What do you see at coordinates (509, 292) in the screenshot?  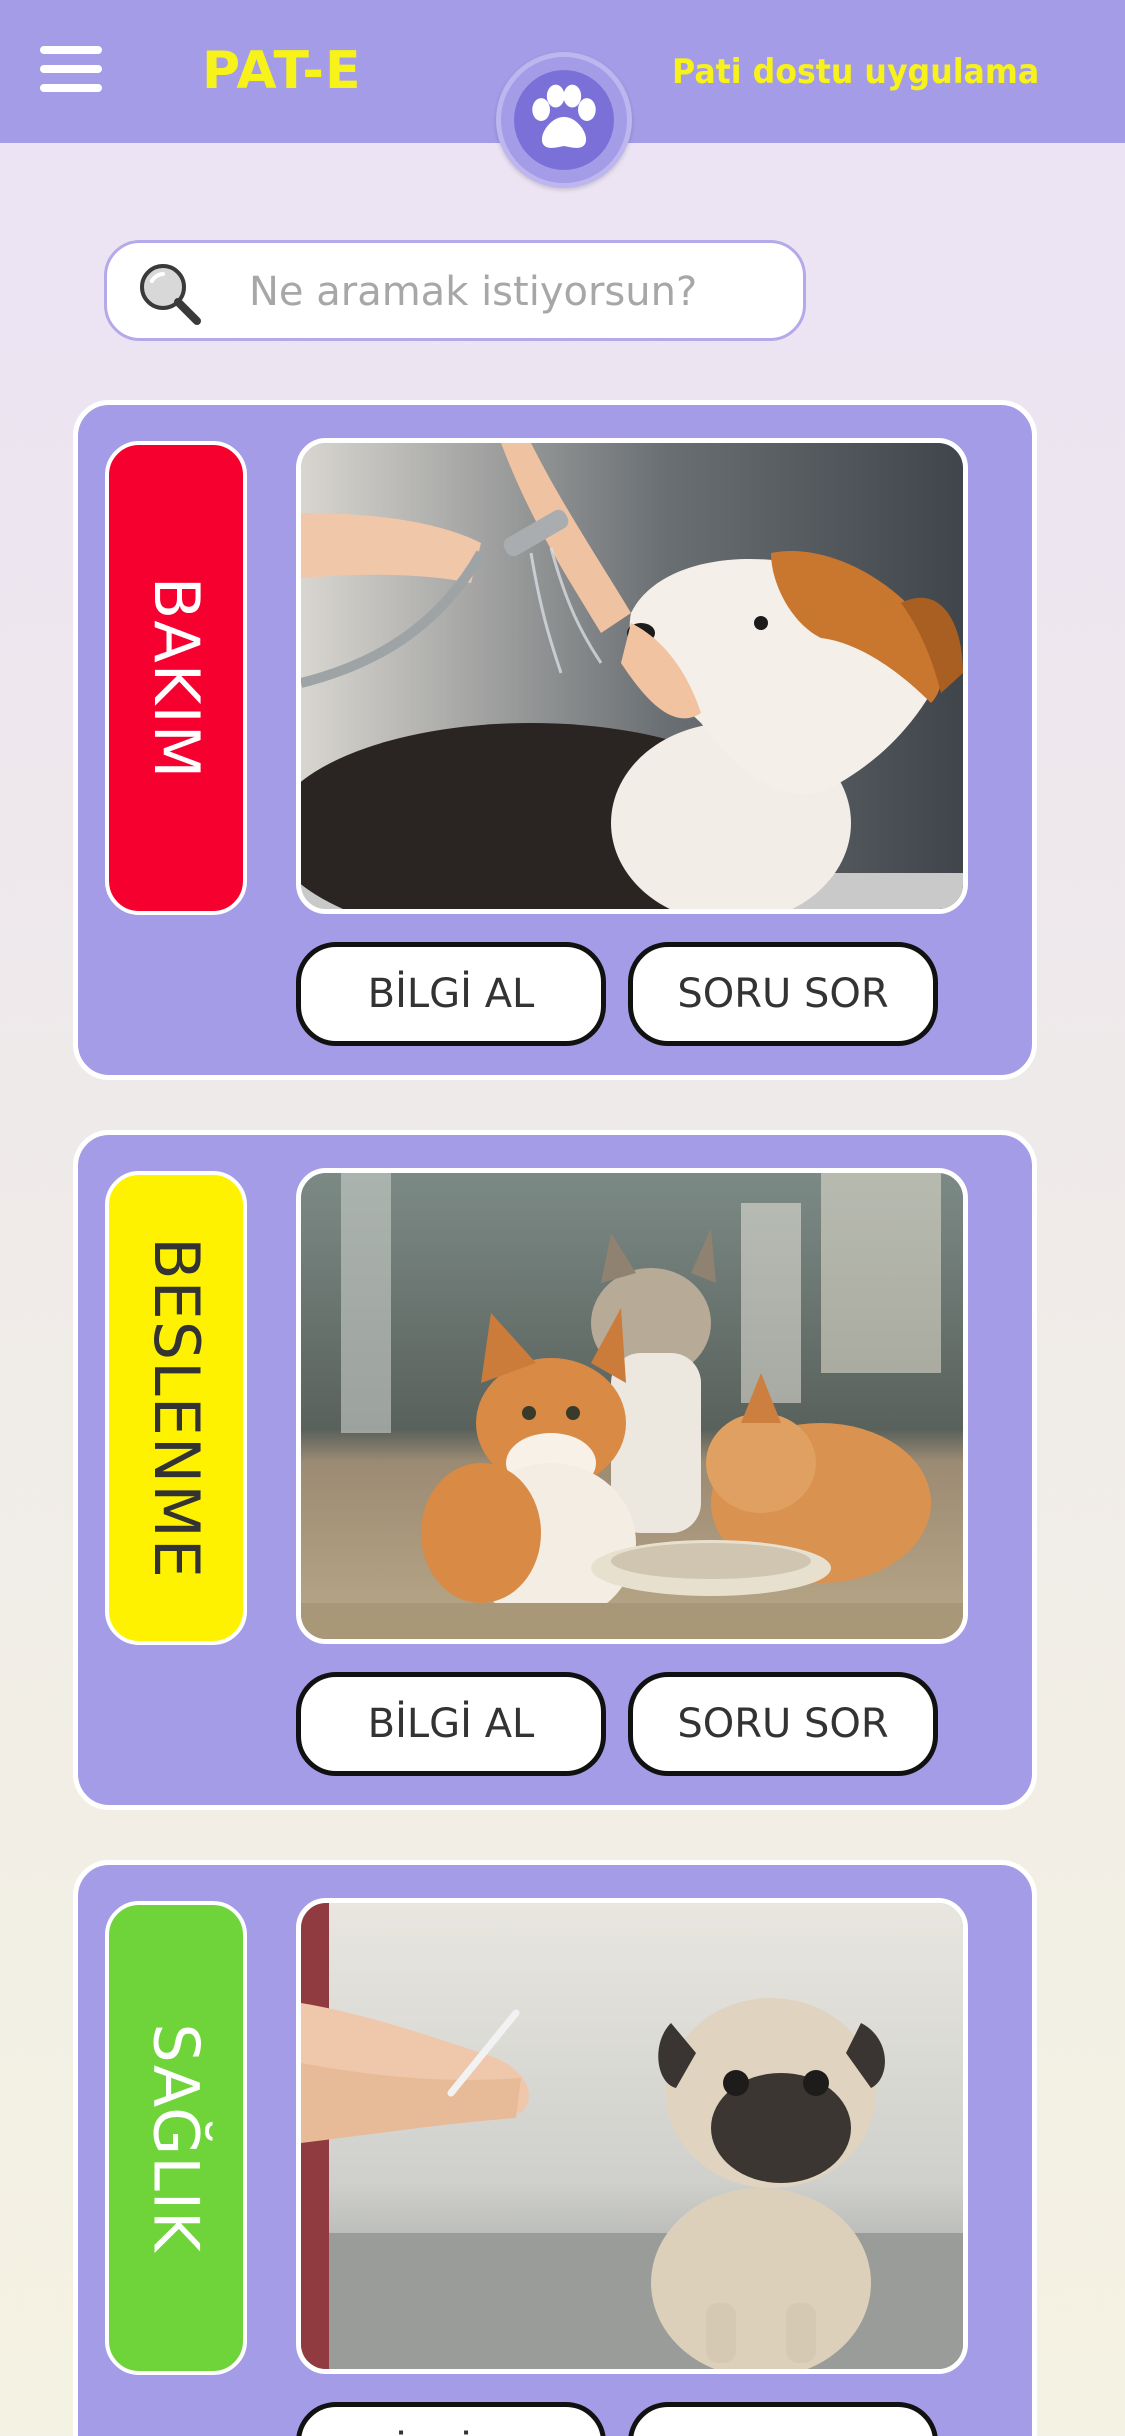 I see `search-input` at bounding box center [509, 292].